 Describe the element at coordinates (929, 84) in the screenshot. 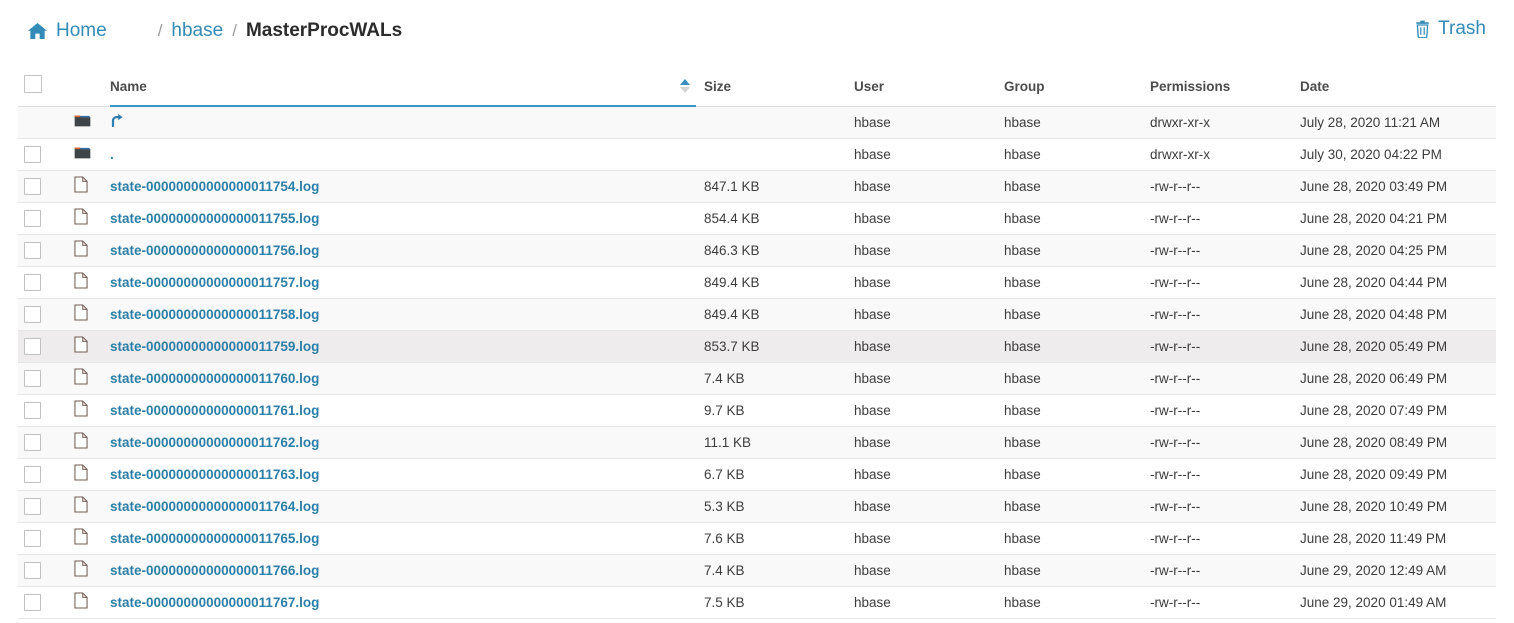

I see `header-user: User` at that location.